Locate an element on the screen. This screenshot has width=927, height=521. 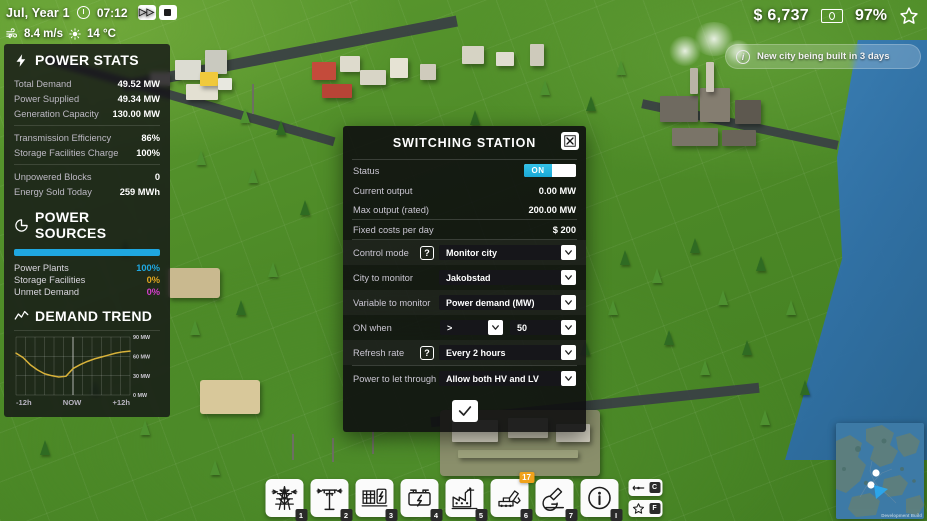
svg-text: 0 MW is located at coordinates (140, 395).